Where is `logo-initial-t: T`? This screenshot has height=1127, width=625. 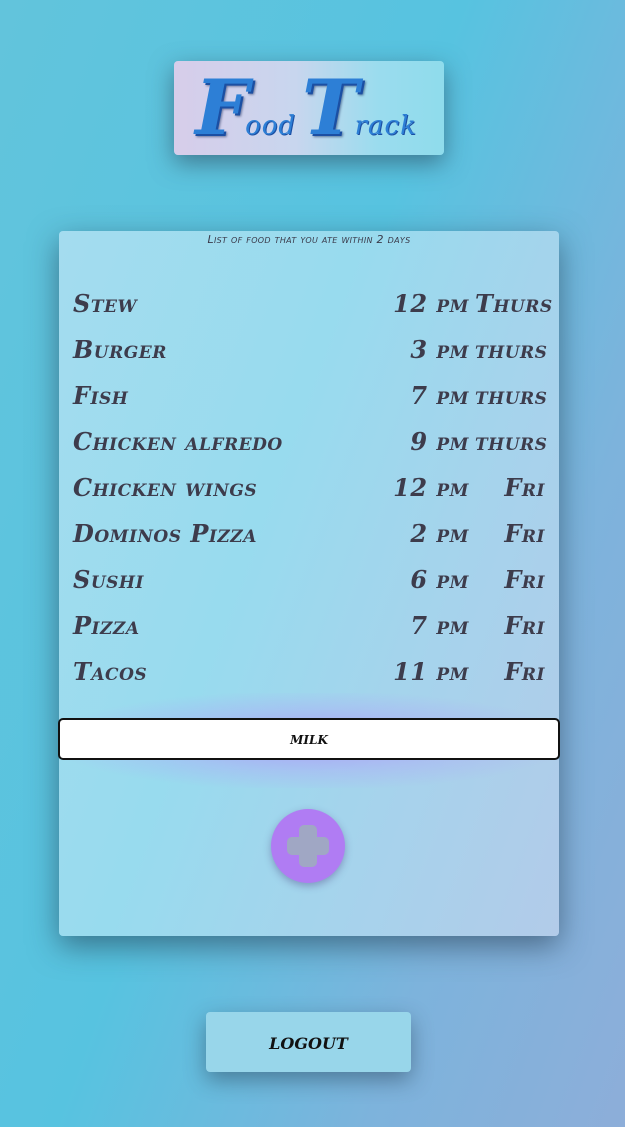
logo-initial-t: T is located at coordinates (330, 107).